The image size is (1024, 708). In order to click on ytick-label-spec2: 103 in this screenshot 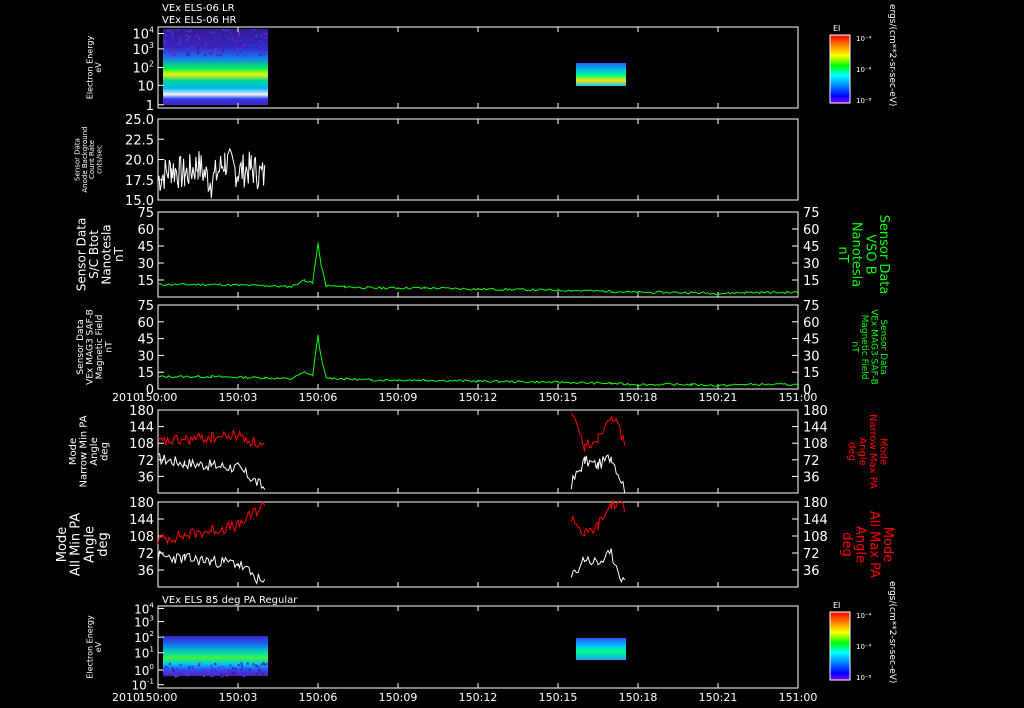, I will do `click(144, 622)`.